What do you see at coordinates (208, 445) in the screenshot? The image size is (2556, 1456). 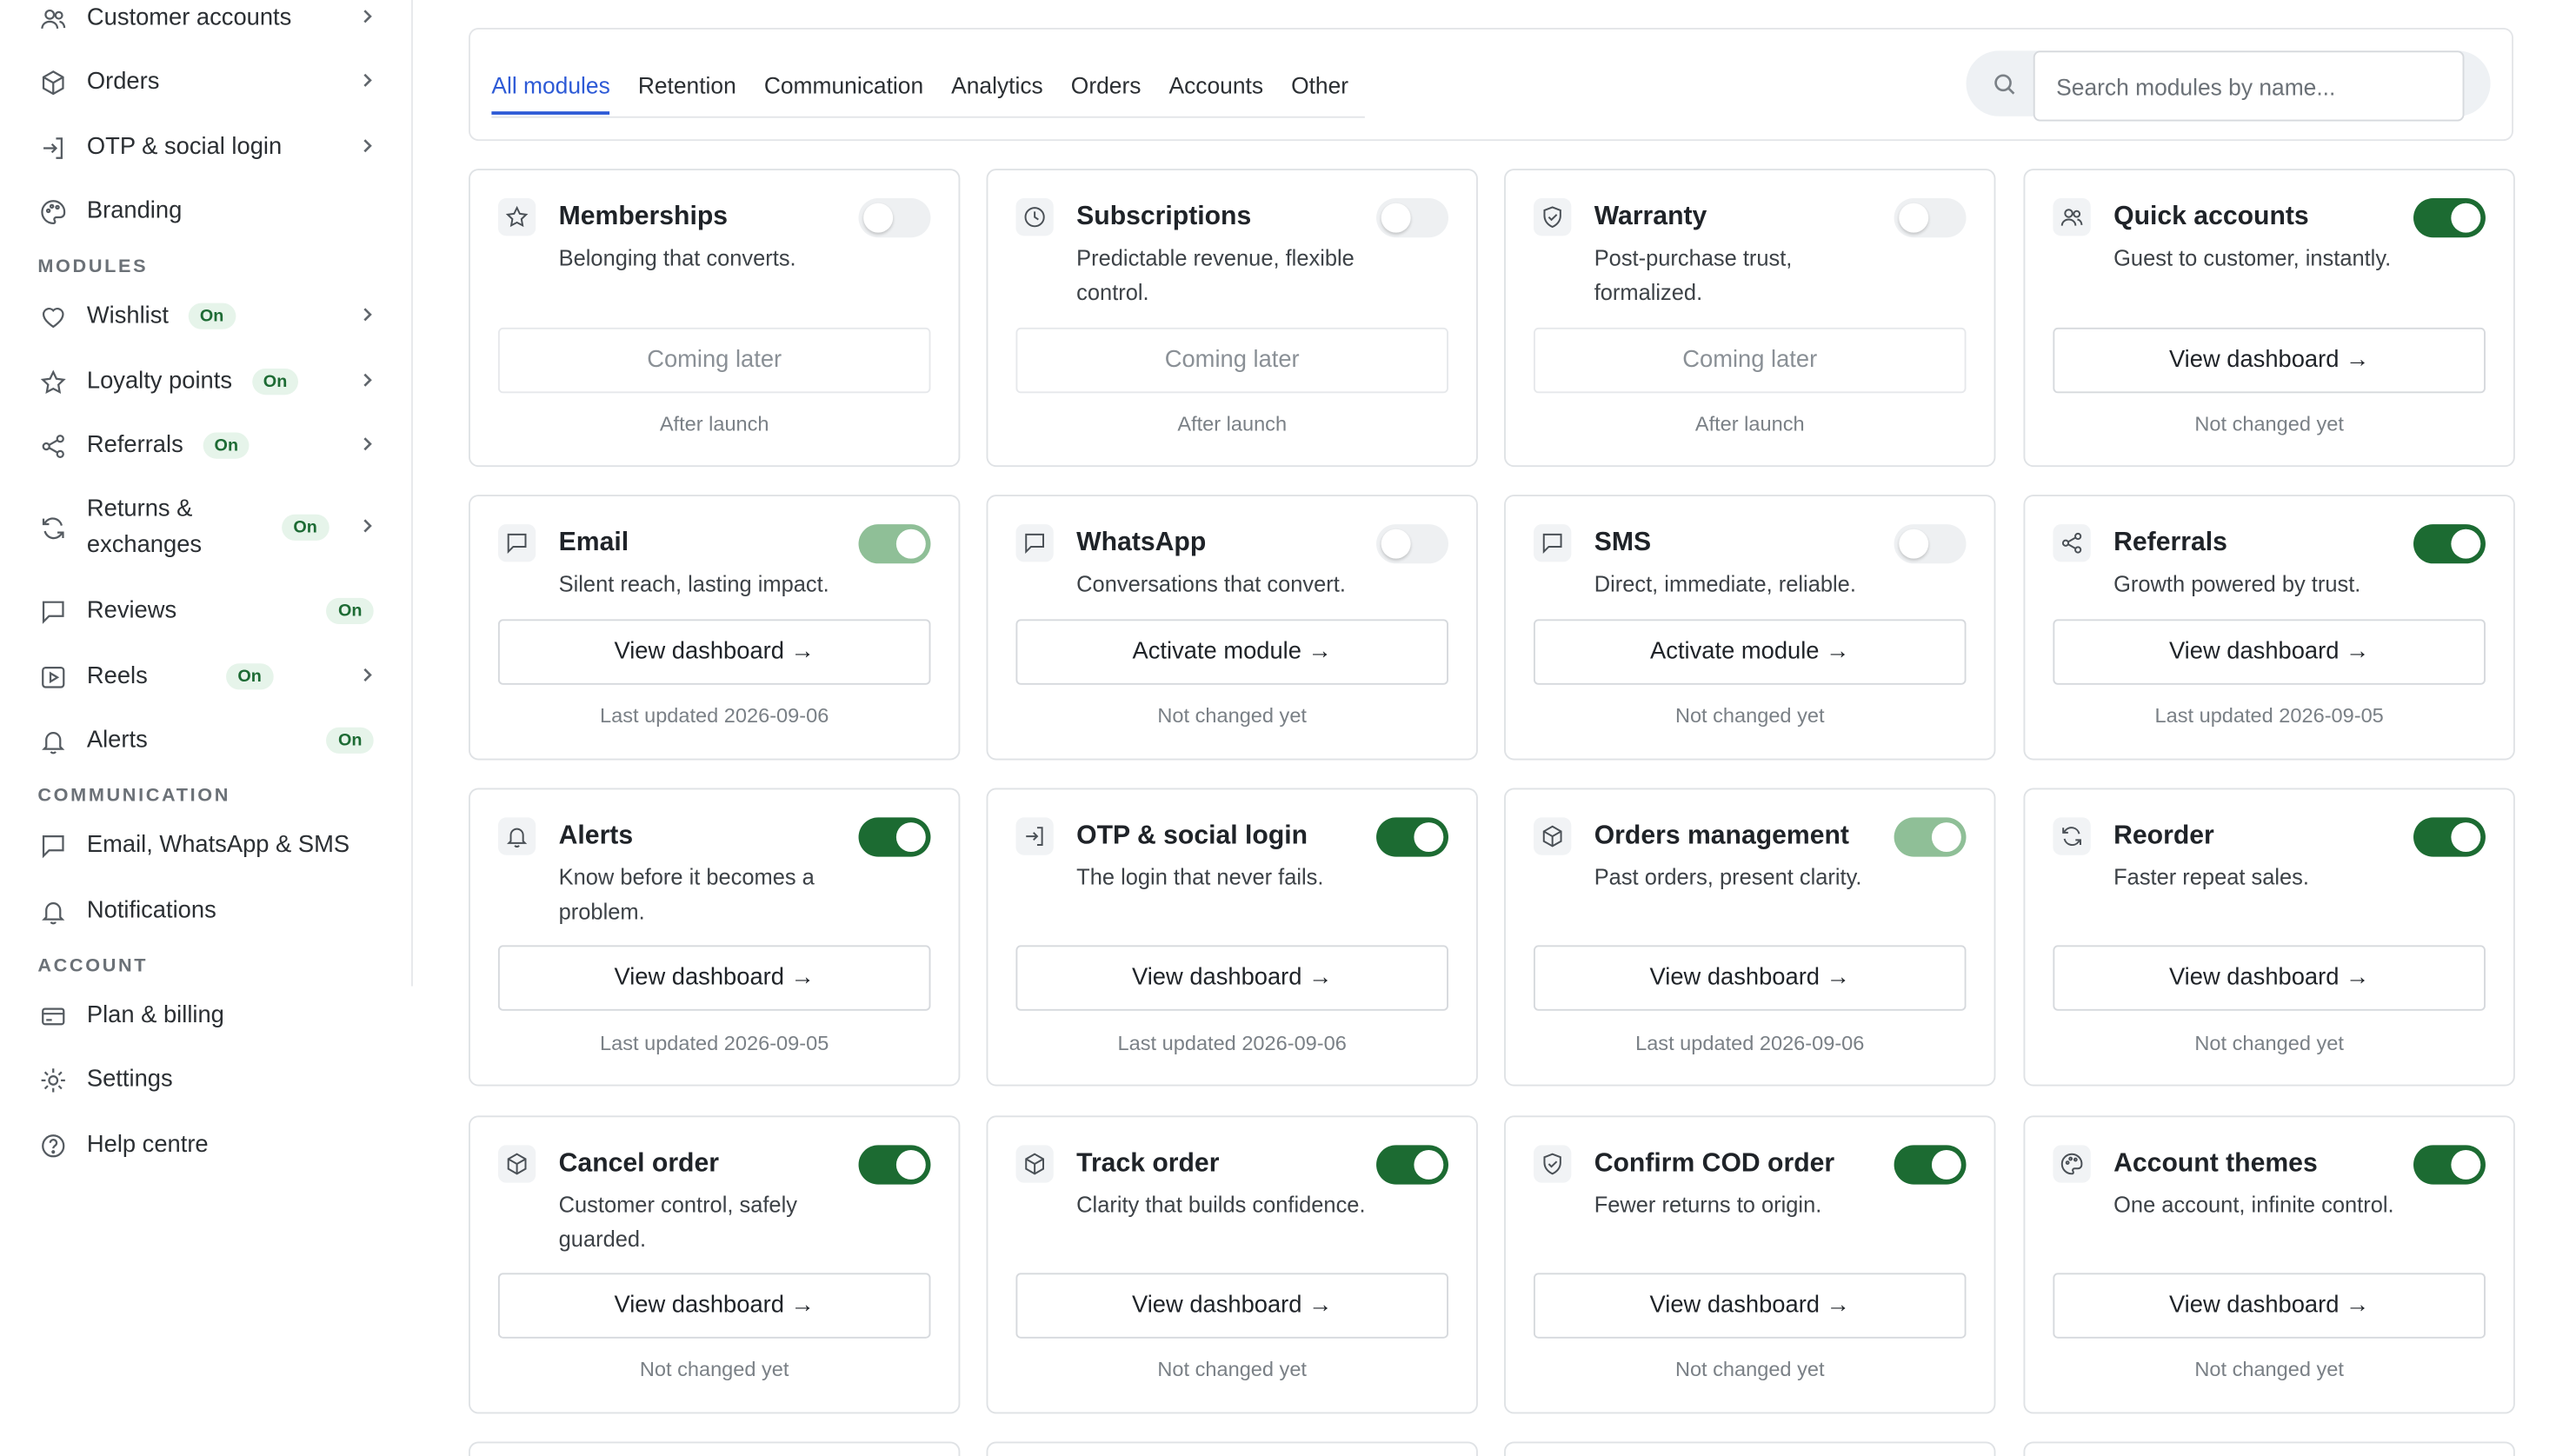 I see `sidebar-item-referrals: Referrals On` at bounding box center [208, 445].